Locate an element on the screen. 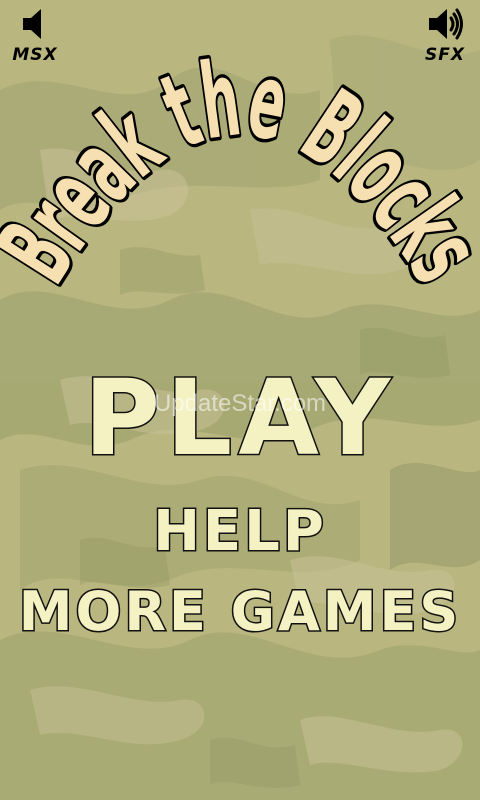 The height and width of the screenshot is (800, 480). help-button: HELP is located at coordinates (240, 531).